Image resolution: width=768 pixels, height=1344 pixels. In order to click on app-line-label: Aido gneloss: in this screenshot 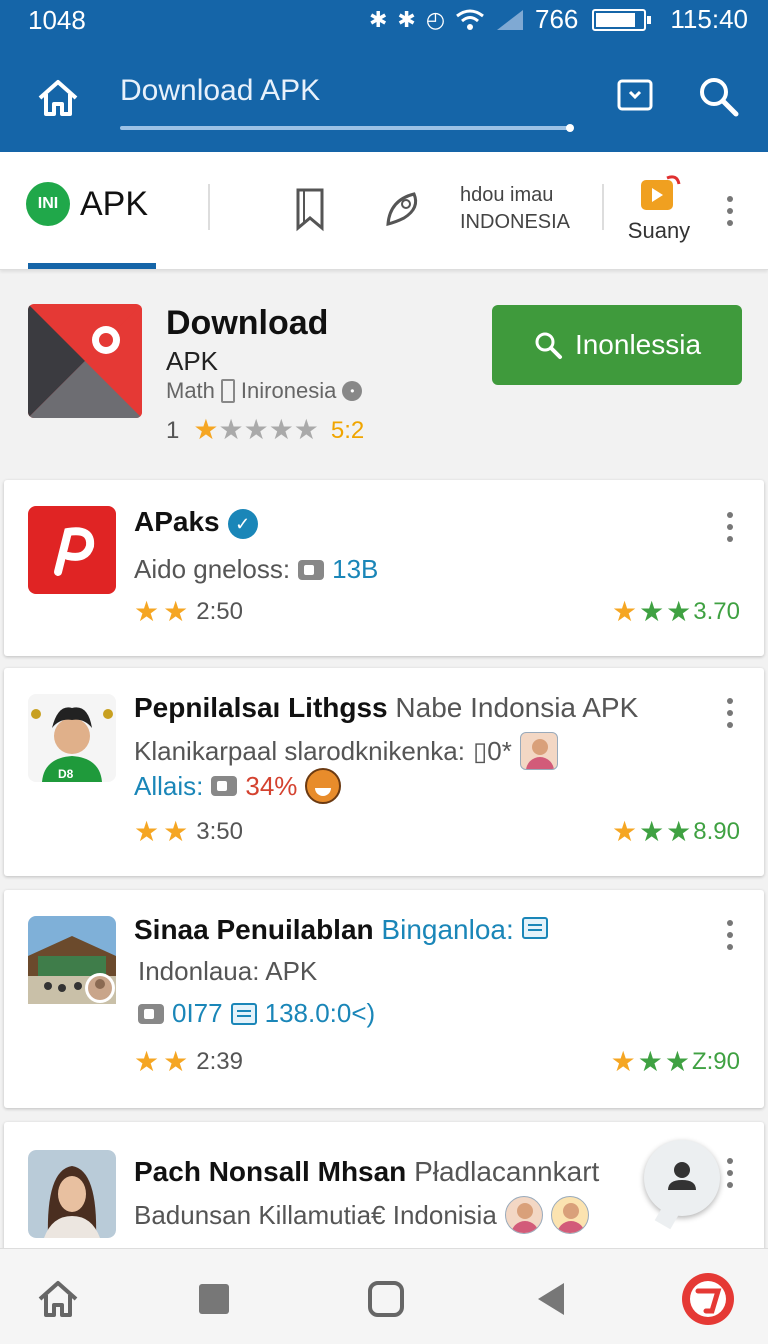, I will do `click(212, 569)`.